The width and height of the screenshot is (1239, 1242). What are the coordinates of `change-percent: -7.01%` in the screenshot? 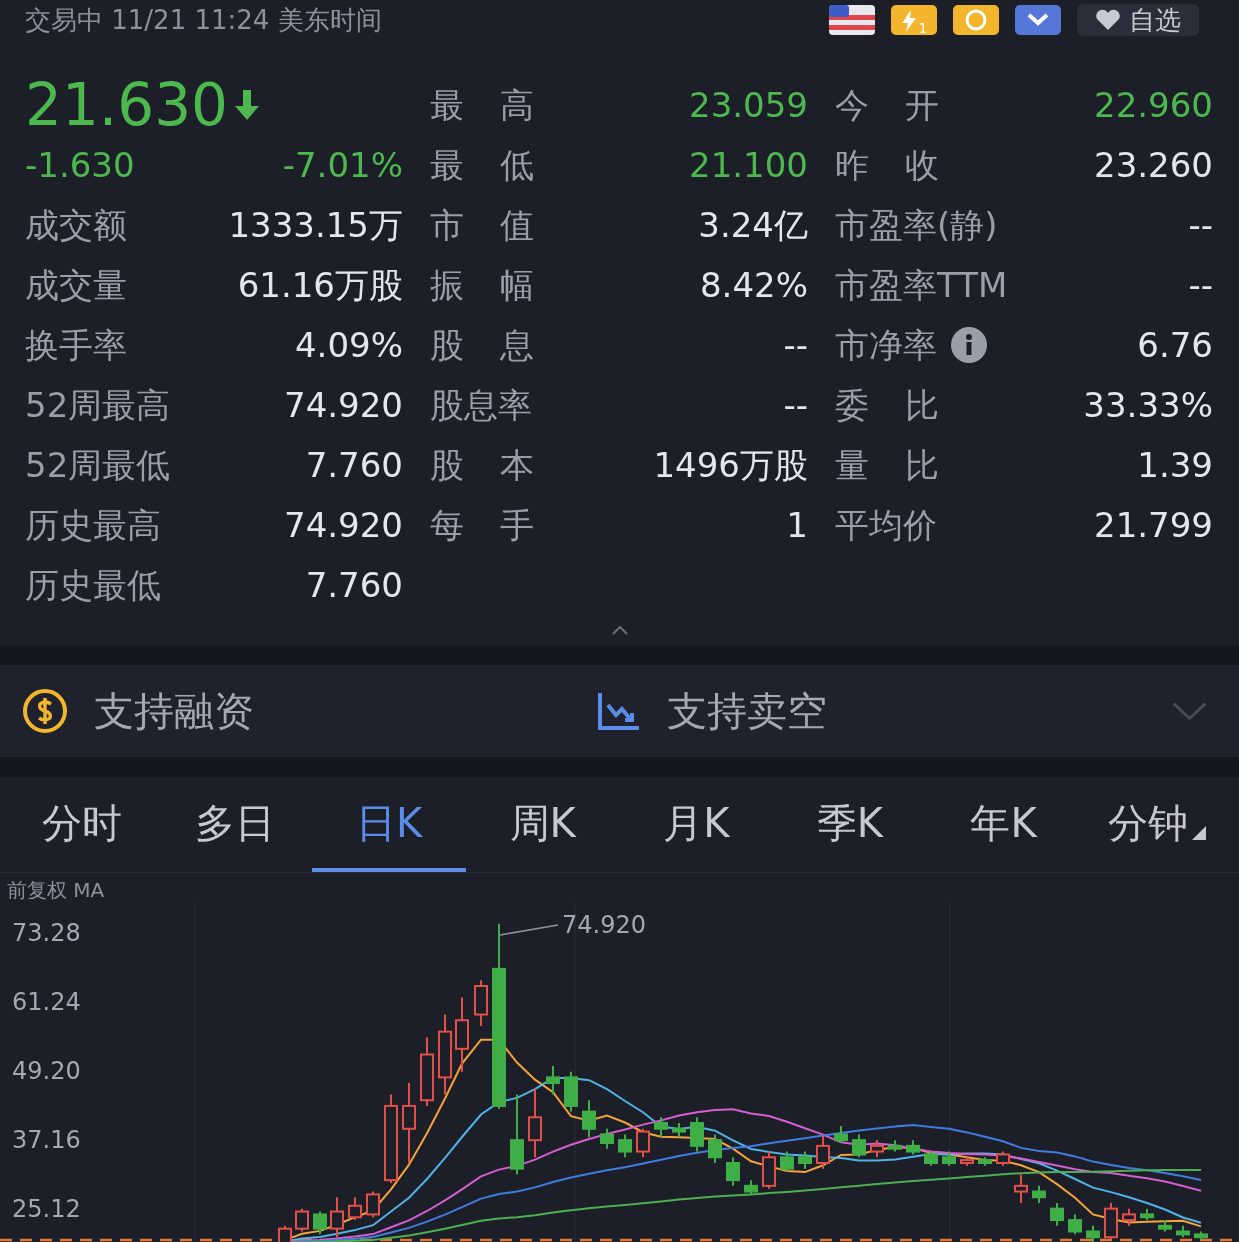 It's located at (342, 165).